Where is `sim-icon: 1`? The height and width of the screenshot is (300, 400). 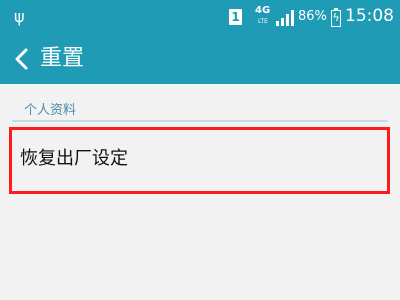
sim-icon: 1 is located at coordinates (235, 17).